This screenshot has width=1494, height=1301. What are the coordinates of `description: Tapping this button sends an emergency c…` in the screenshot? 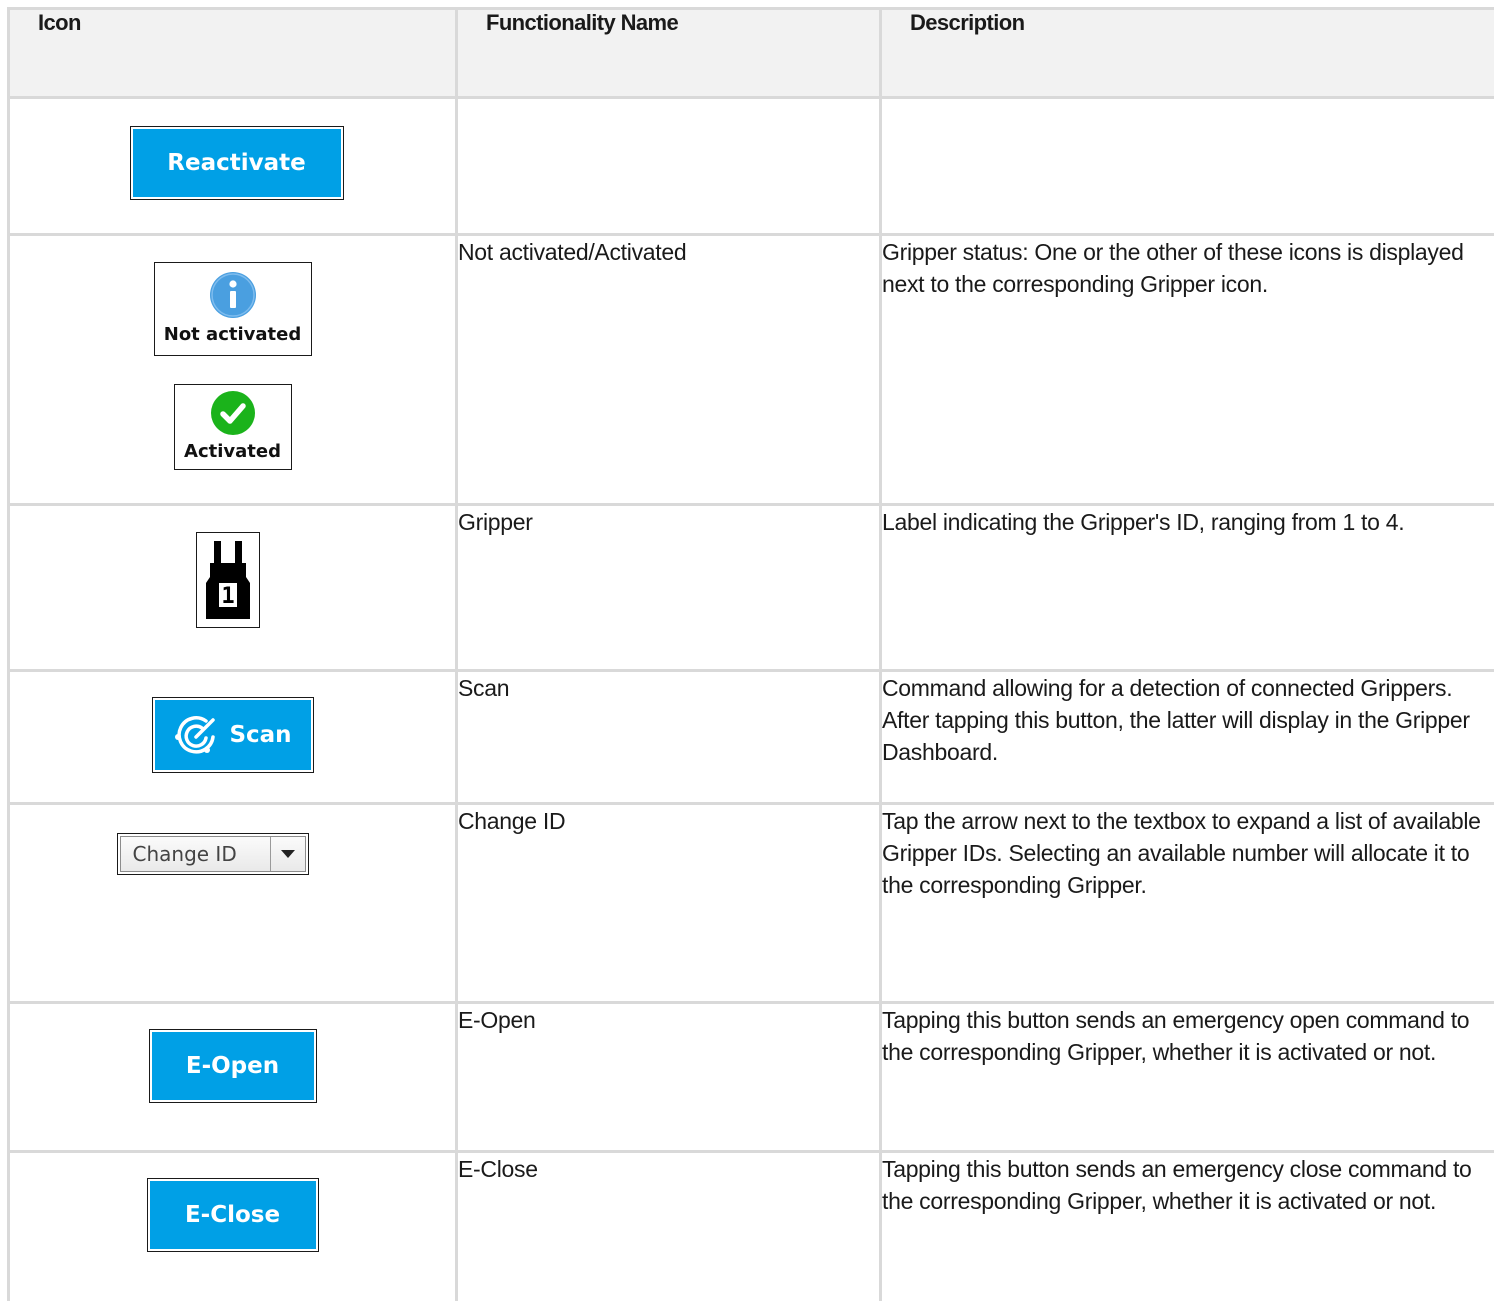 It's located at (1186, 1225).